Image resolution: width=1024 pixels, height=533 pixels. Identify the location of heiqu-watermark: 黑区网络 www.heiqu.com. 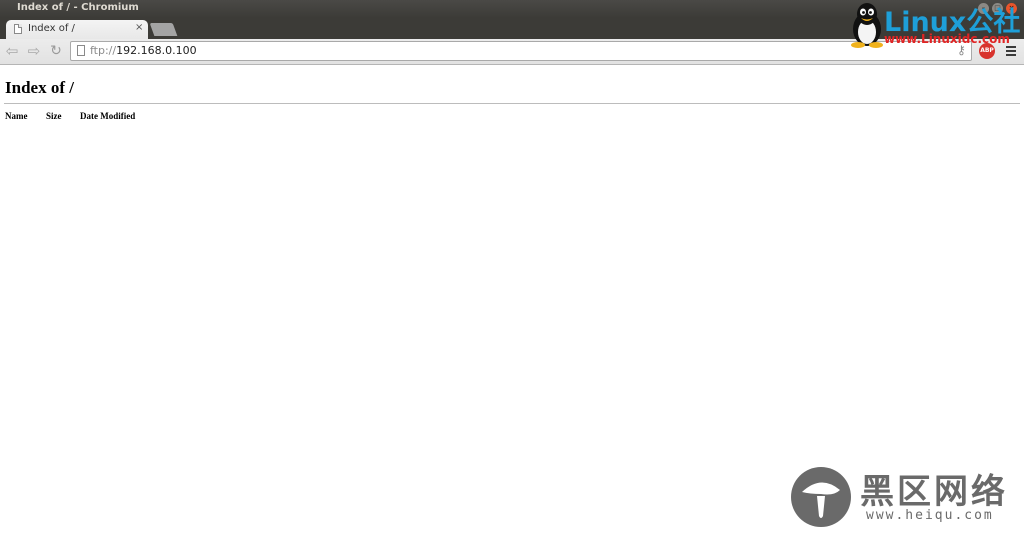
(905, 497).